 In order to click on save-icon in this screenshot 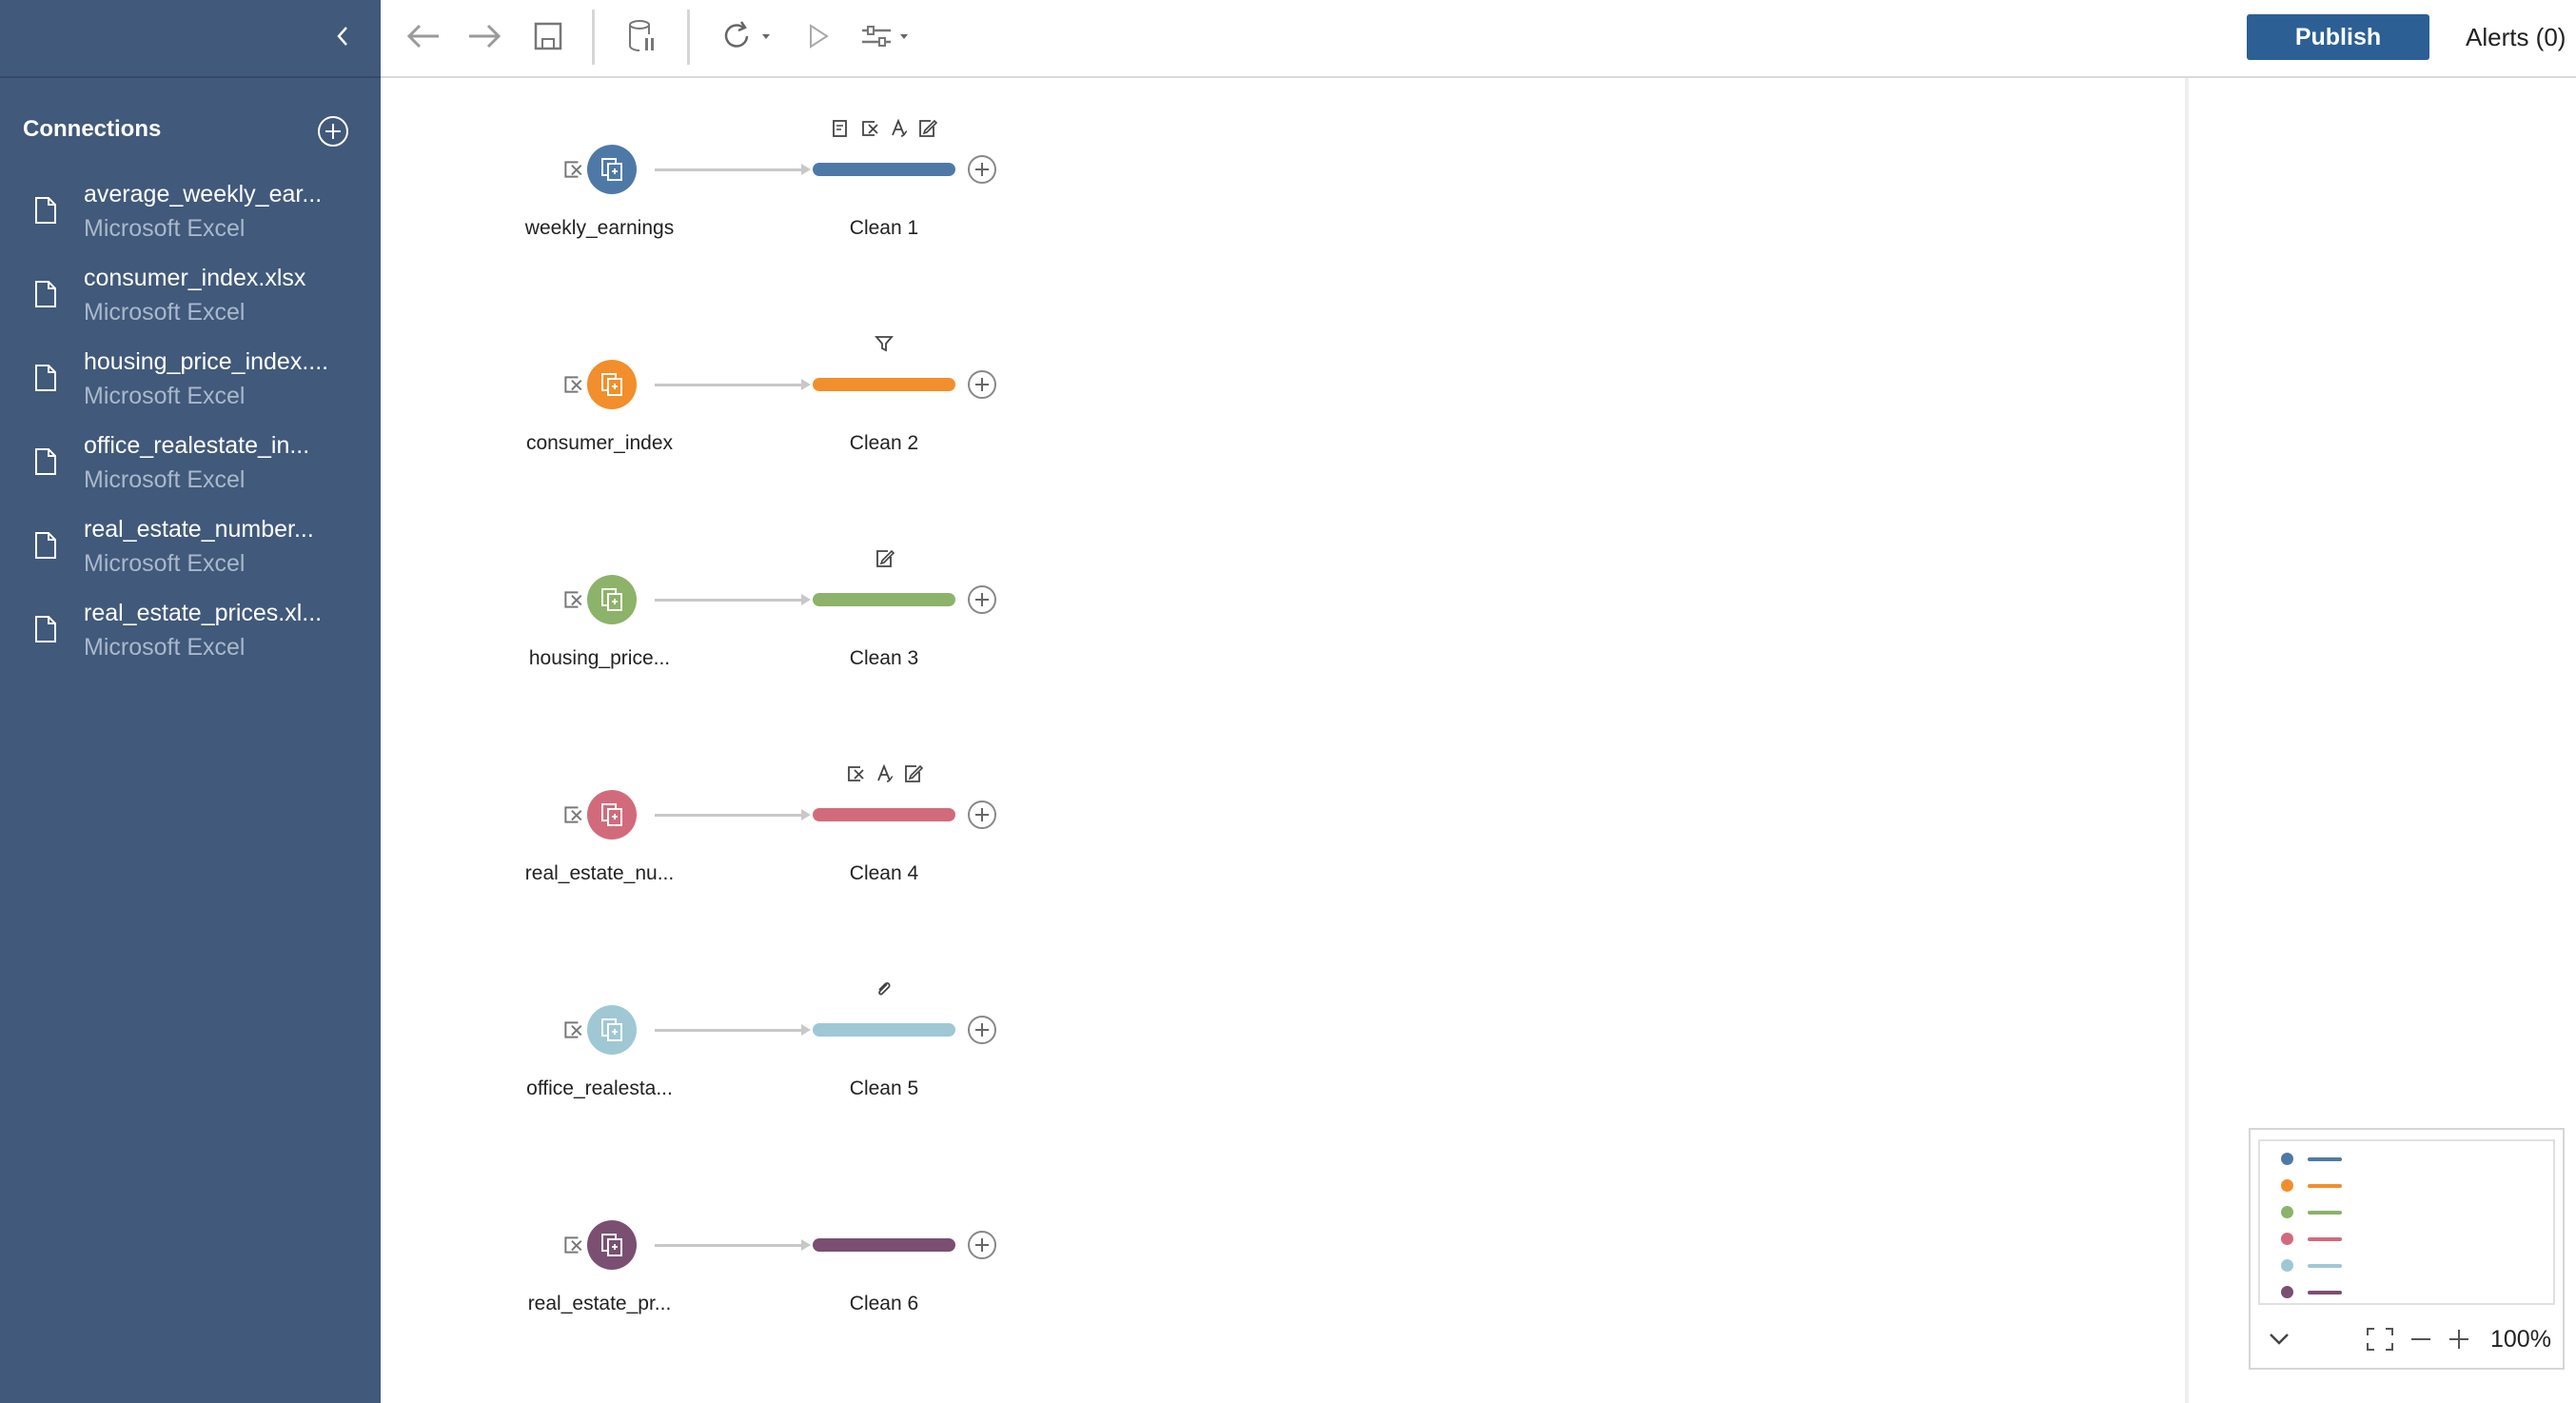, I will do `click(548, 36)`.